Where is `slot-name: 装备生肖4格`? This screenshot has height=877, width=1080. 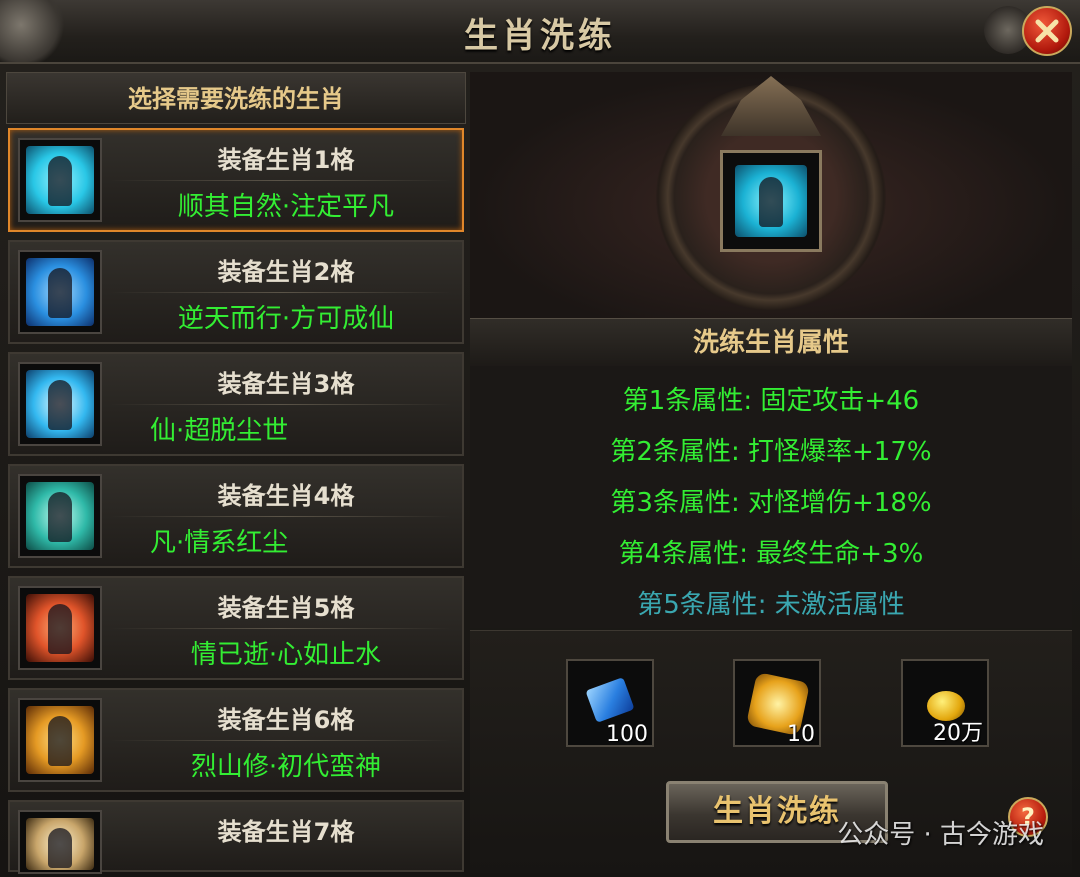 slot-name: 装备生肖4格 is located at coordinates (286, 496).